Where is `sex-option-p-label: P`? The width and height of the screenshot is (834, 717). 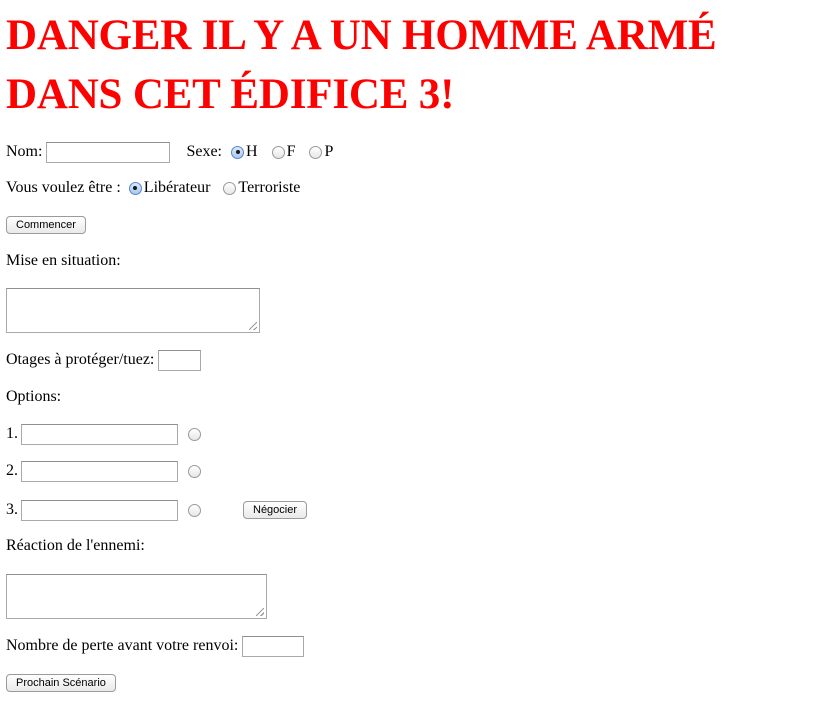 sex-option-p-label: P is located at coordinates (329, 151).